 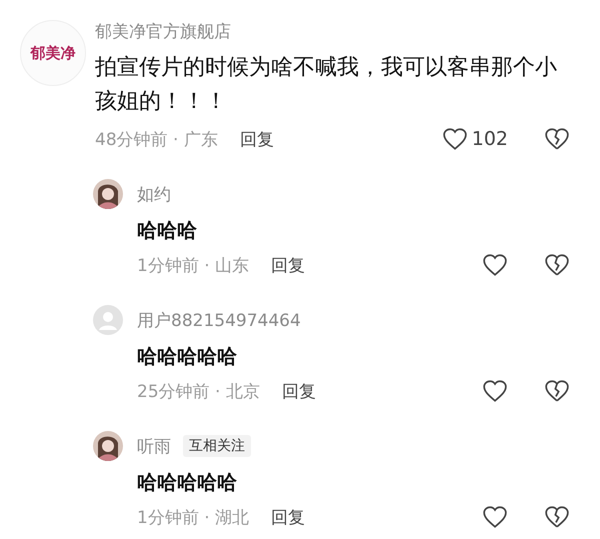 I want to click on comment-meta: 48分钟前 · 广东, so click(x=156, y=139).